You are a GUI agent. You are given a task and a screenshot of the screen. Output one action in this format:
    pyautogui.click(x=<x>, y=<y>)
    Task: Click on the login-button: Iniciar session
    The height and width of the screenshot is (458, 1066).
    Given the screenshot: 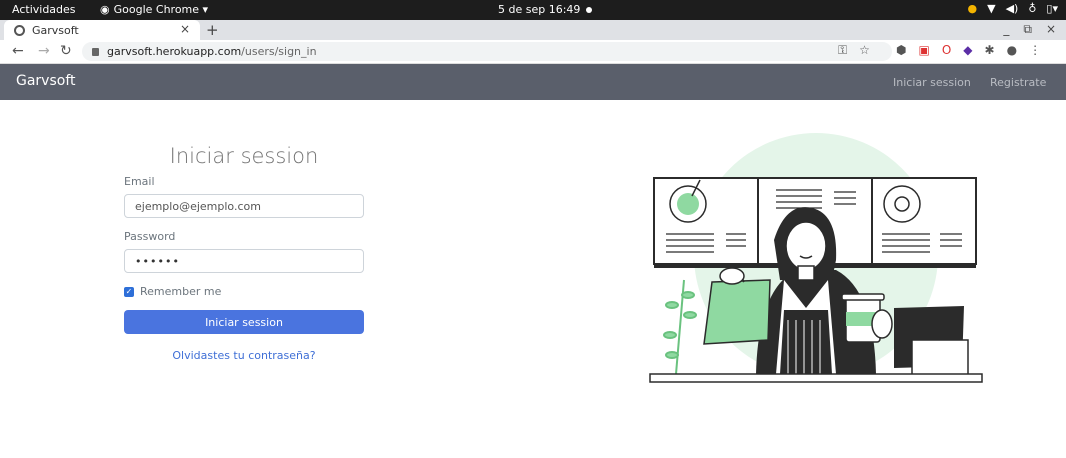 What is the action you would take?
    pyautogui.click(x=244, y=322)
    